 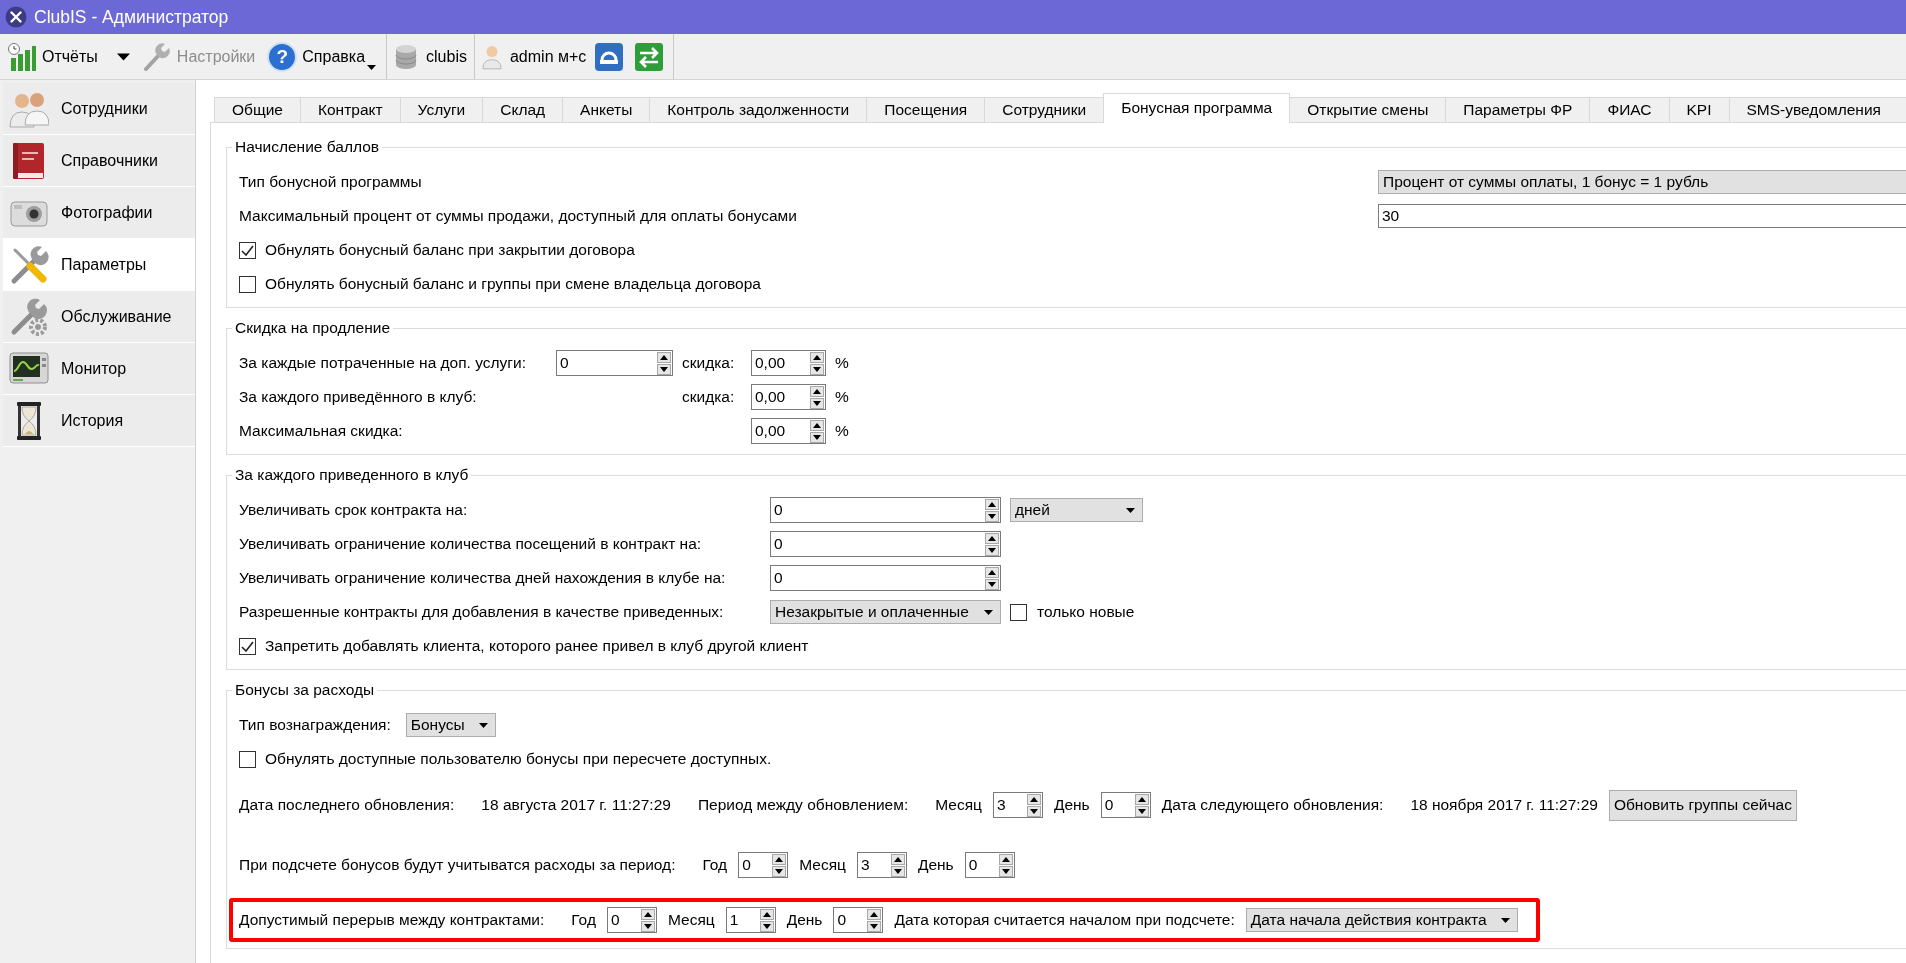 What do you see at coordinates (606, 109) in the screenshot?
I see `tab: Анкеты` at bounding box center [606, 109].